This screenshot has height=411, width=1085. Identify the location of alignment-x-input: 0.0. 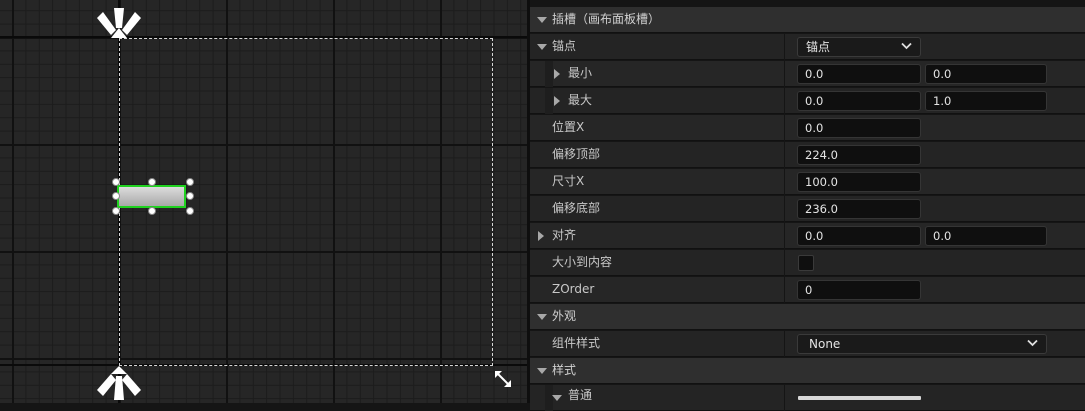
(859, 236).